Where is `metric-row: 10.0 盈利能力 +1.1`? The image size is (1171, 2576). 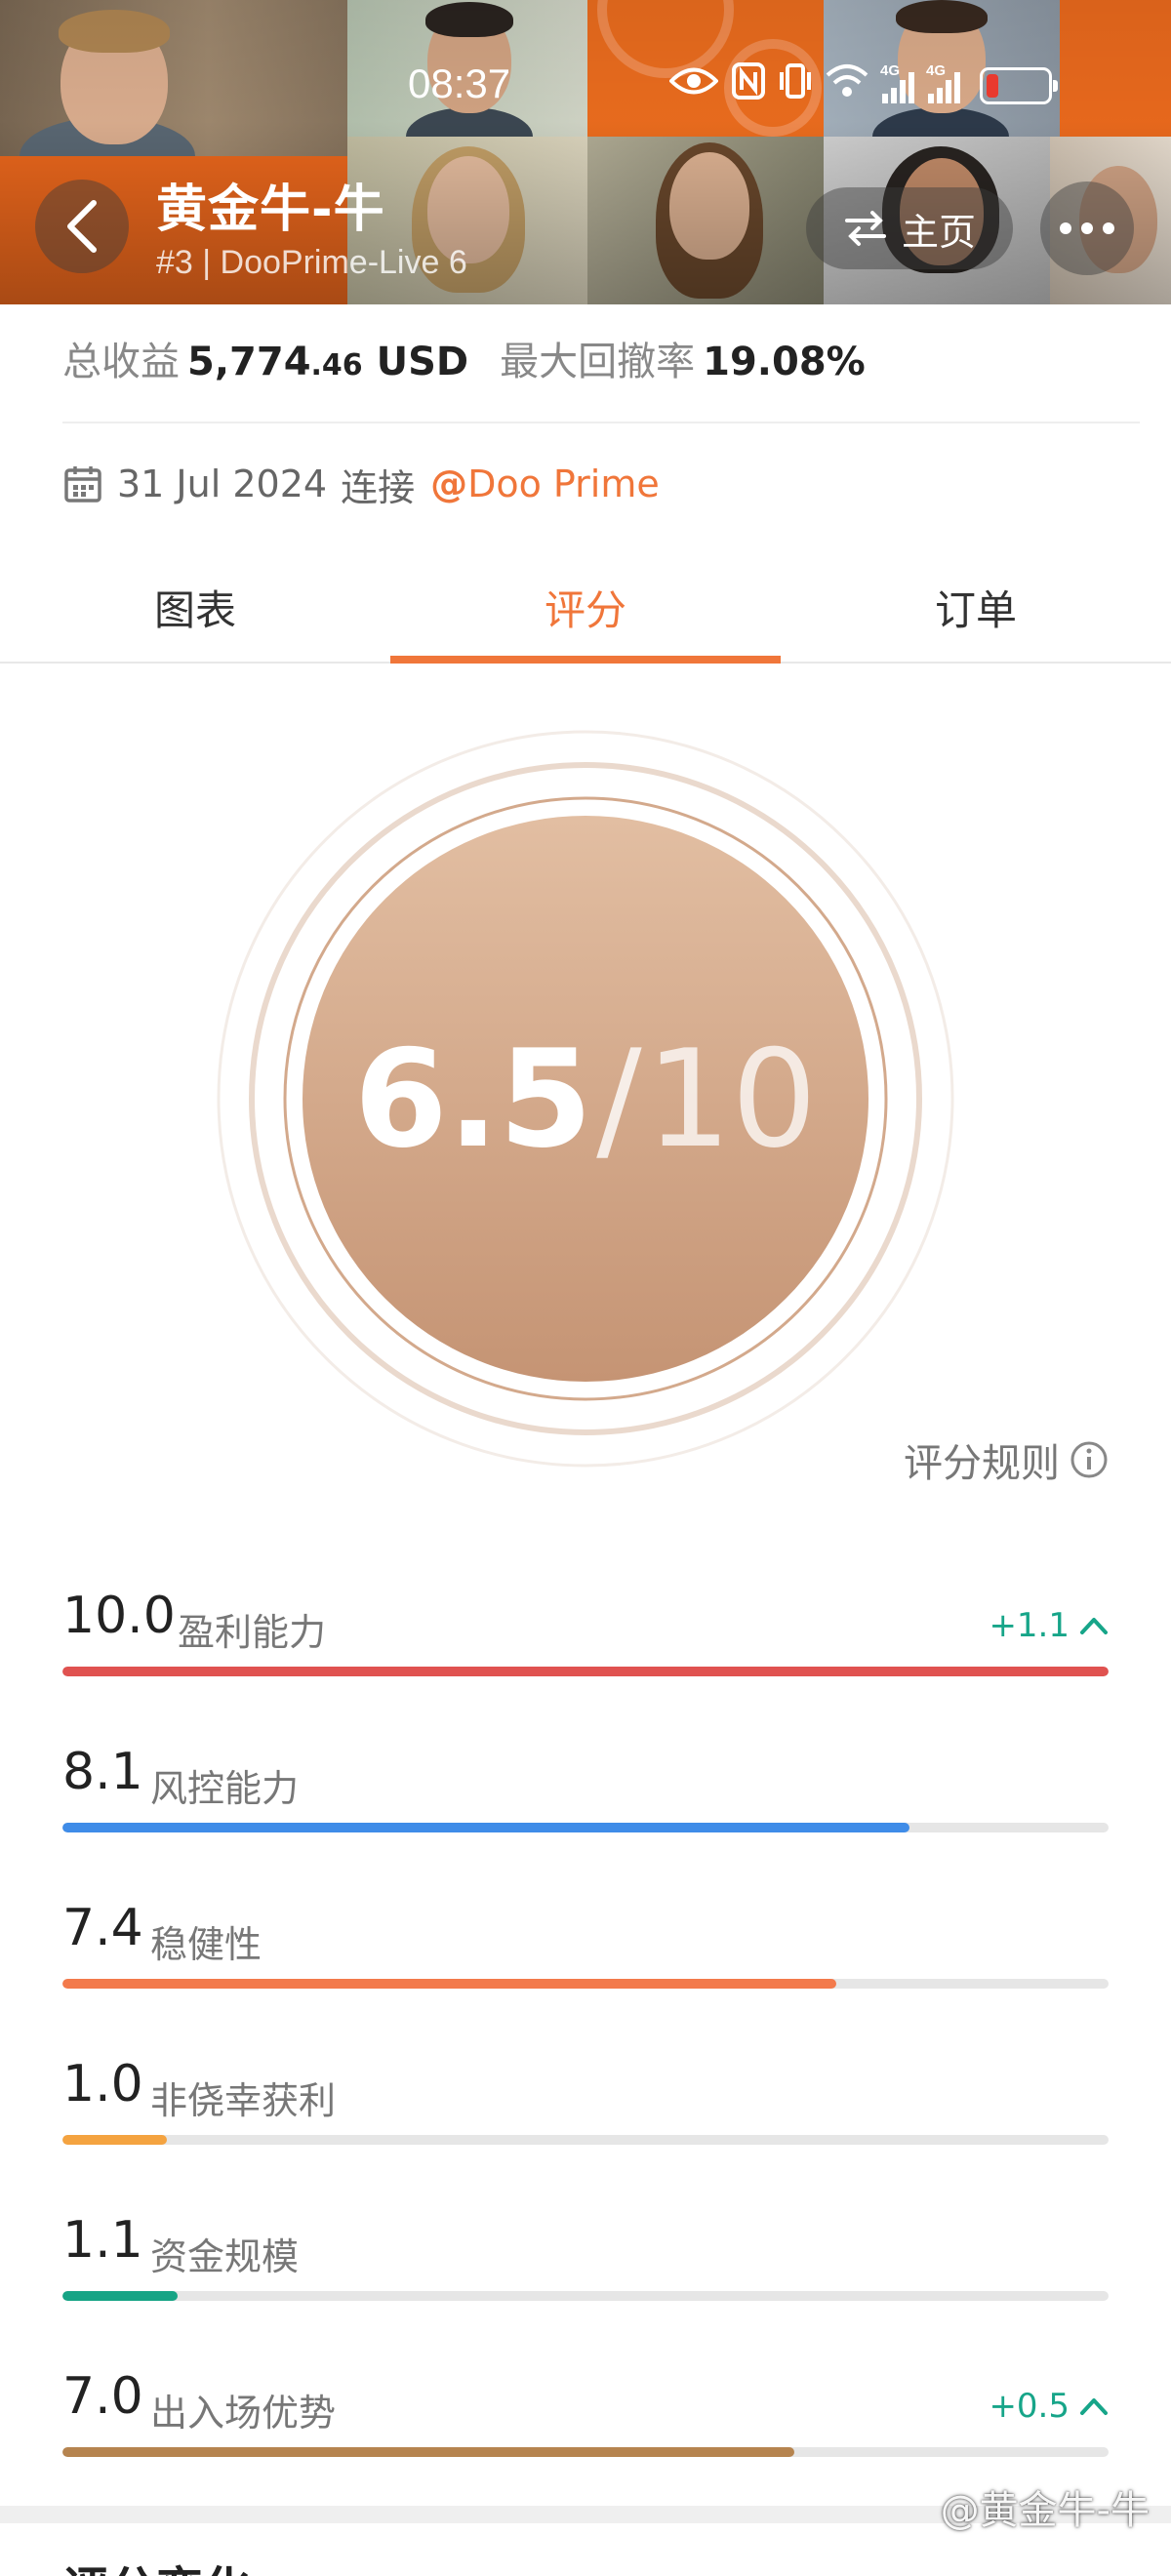
metric-row: 10.0 盈利能力 +1.1 is located at coordinates (585, 1635).